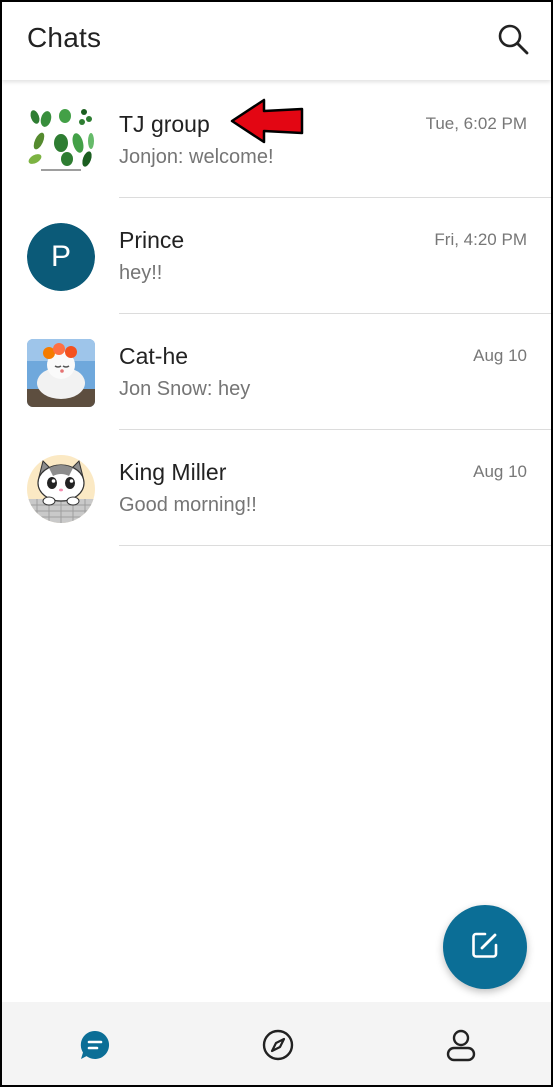 Image resolution: width=553 pixels, height=1087 pixels. What do you see at coordinates (196, 157) in the screenshot?
I see `chat-preview: Jonjon: welcome!` at bounding box center [196, 157].